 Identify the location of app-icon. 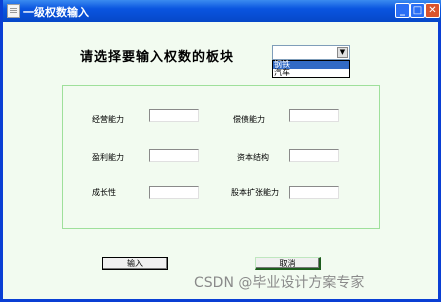
(13, 11).